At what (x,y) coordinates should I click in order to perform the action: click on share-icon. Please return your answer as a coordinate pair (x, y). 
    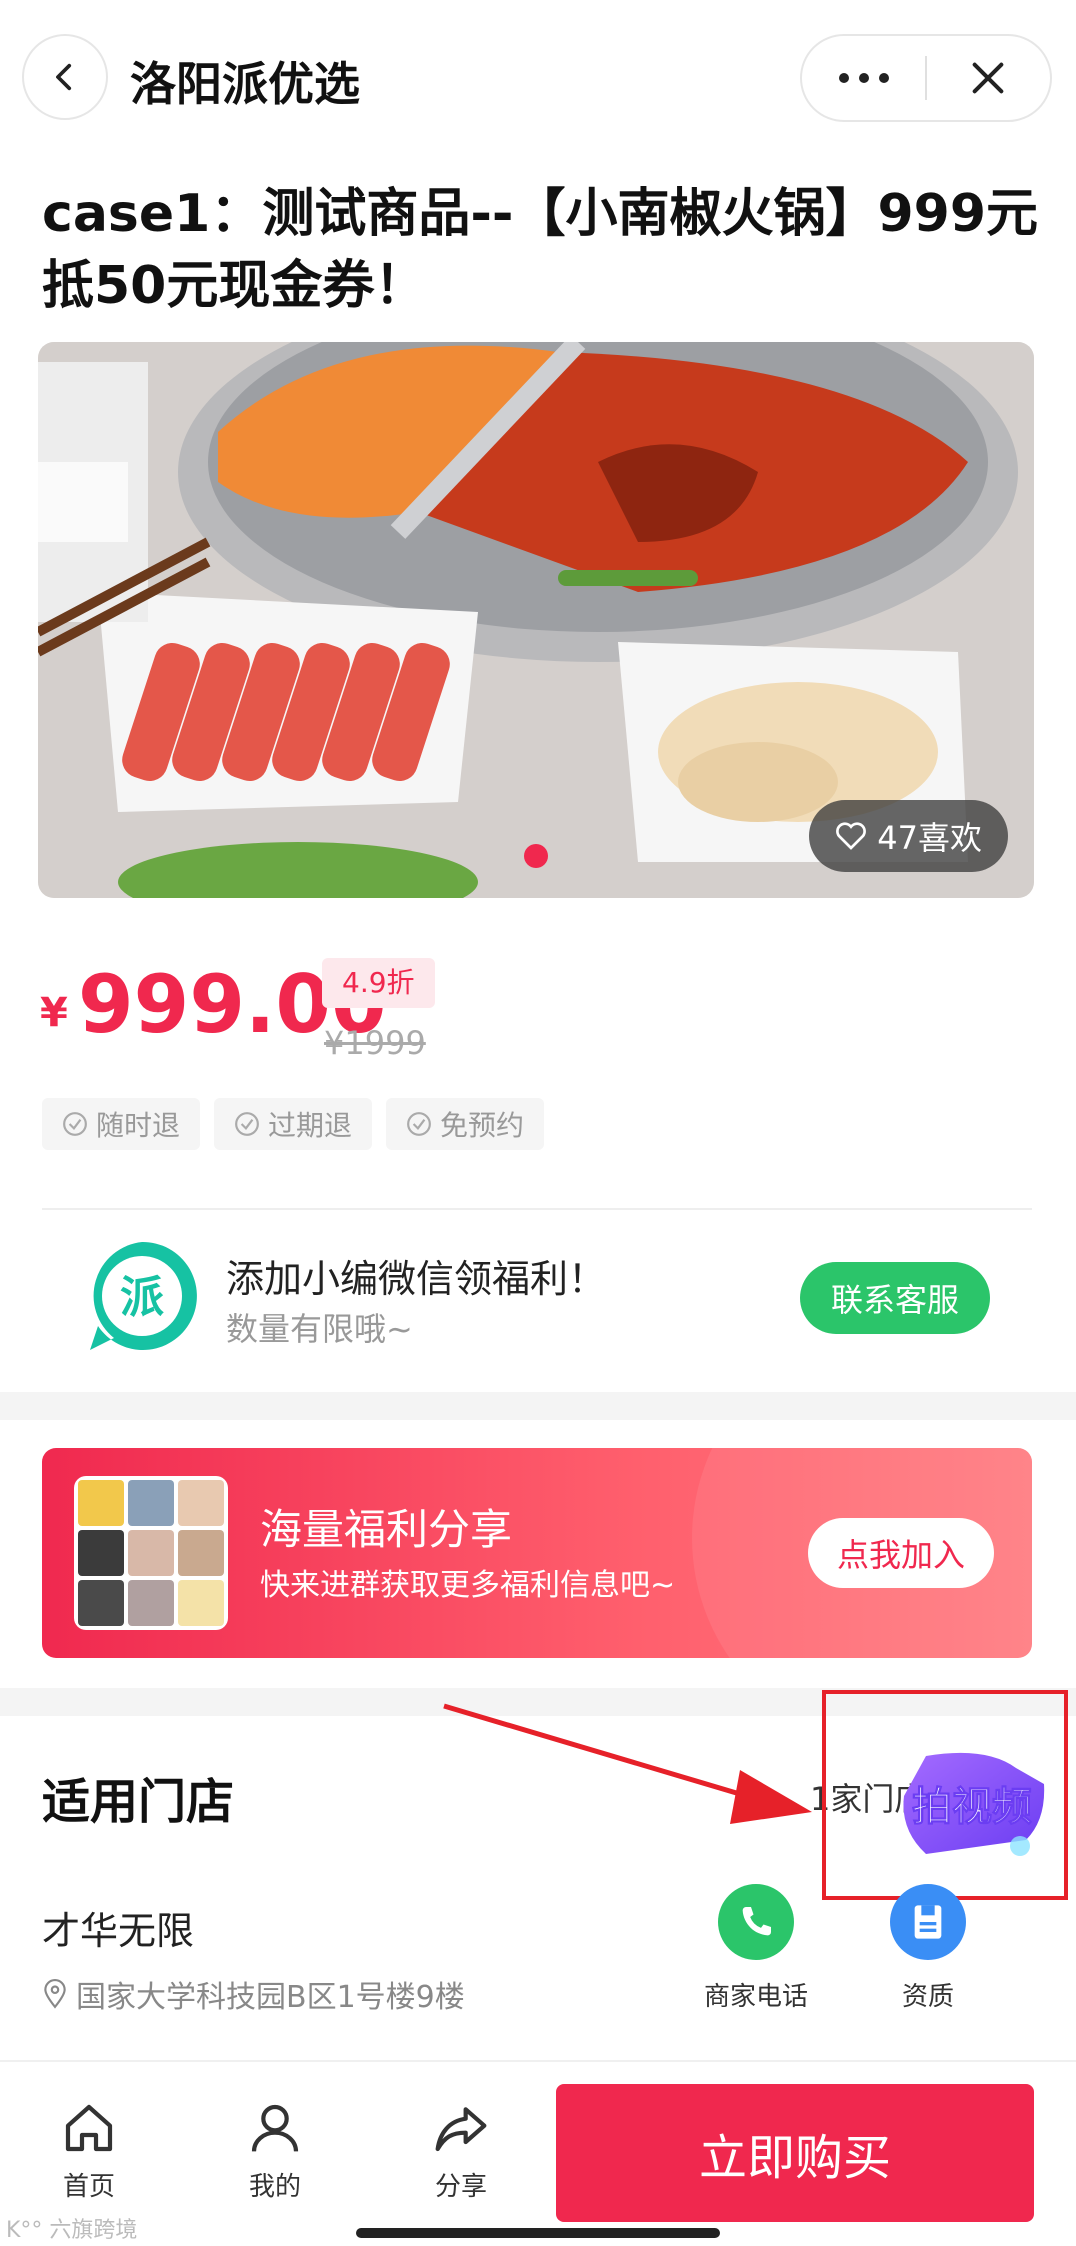
    Looking at the image, I should click on (461, 2129).